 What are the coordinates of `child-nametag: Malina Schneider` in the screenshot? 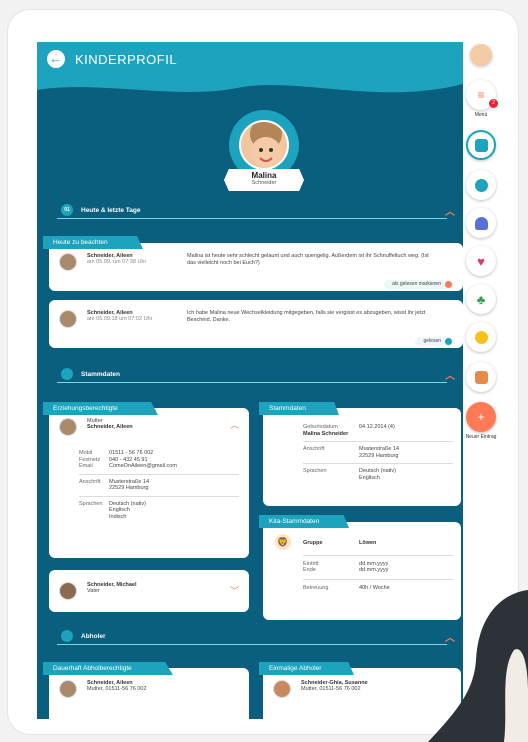 It's located at (264, 180).